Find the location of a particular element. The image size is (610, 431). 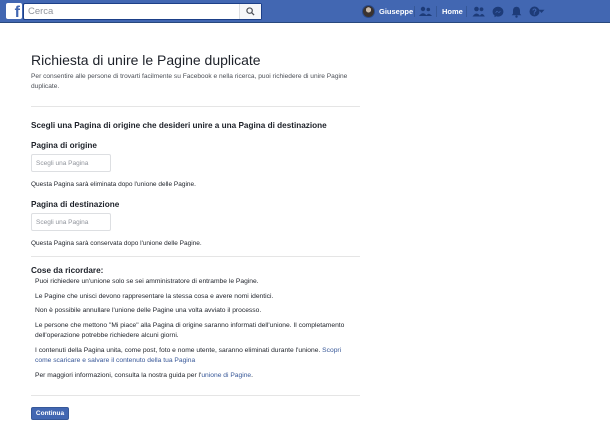

avatar is located at coordinates (368, 11).